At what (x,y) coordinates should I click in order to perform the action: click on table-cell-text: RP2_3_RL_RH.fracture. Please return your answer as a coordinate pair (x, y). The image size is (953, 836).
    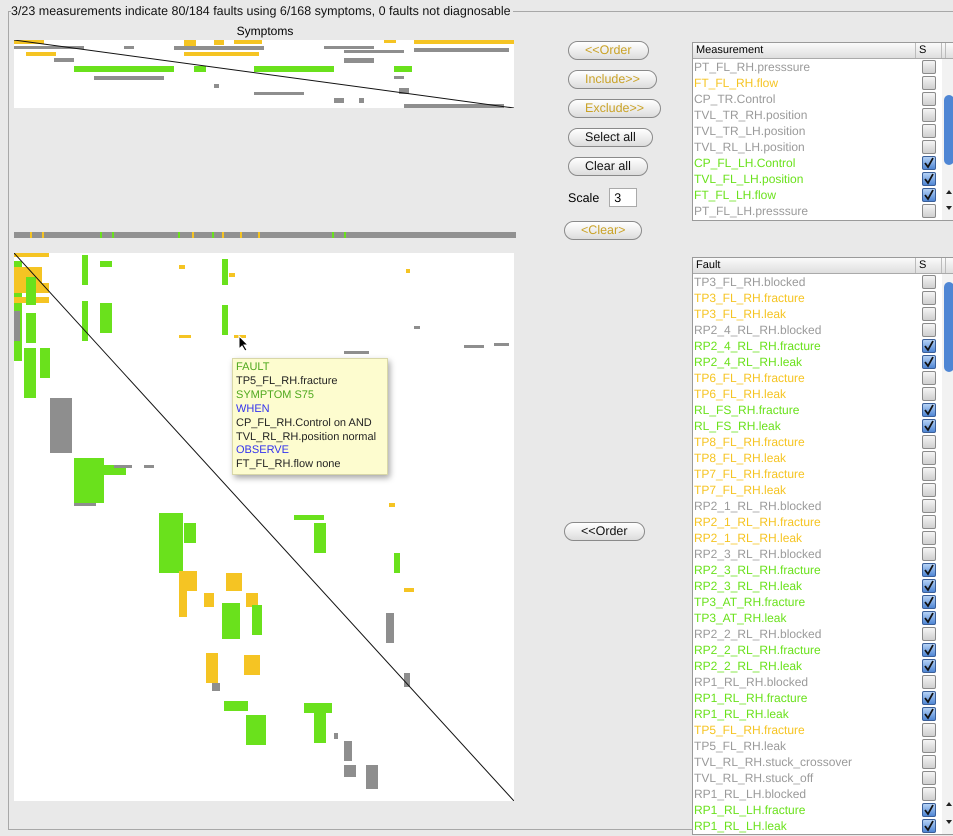
    Looking at the image, I should click on (757, 570).